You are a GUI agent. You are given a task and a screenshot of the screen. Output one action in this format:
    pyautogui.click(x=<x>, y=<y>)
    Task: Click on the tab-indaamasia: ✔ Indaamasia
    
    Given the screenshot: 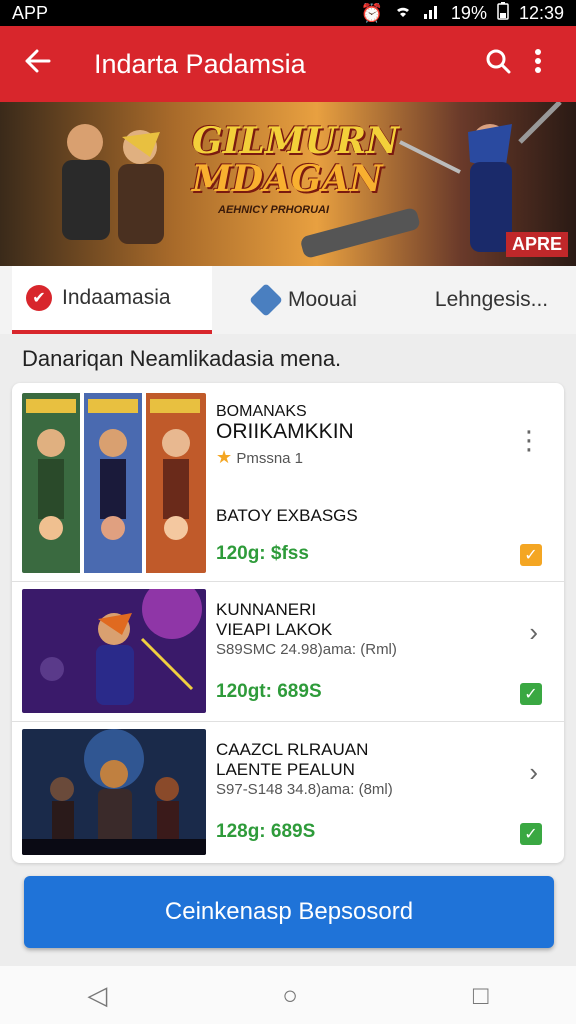 What is the action you would take?
    pyautogui.click(x=112, y=300)
    